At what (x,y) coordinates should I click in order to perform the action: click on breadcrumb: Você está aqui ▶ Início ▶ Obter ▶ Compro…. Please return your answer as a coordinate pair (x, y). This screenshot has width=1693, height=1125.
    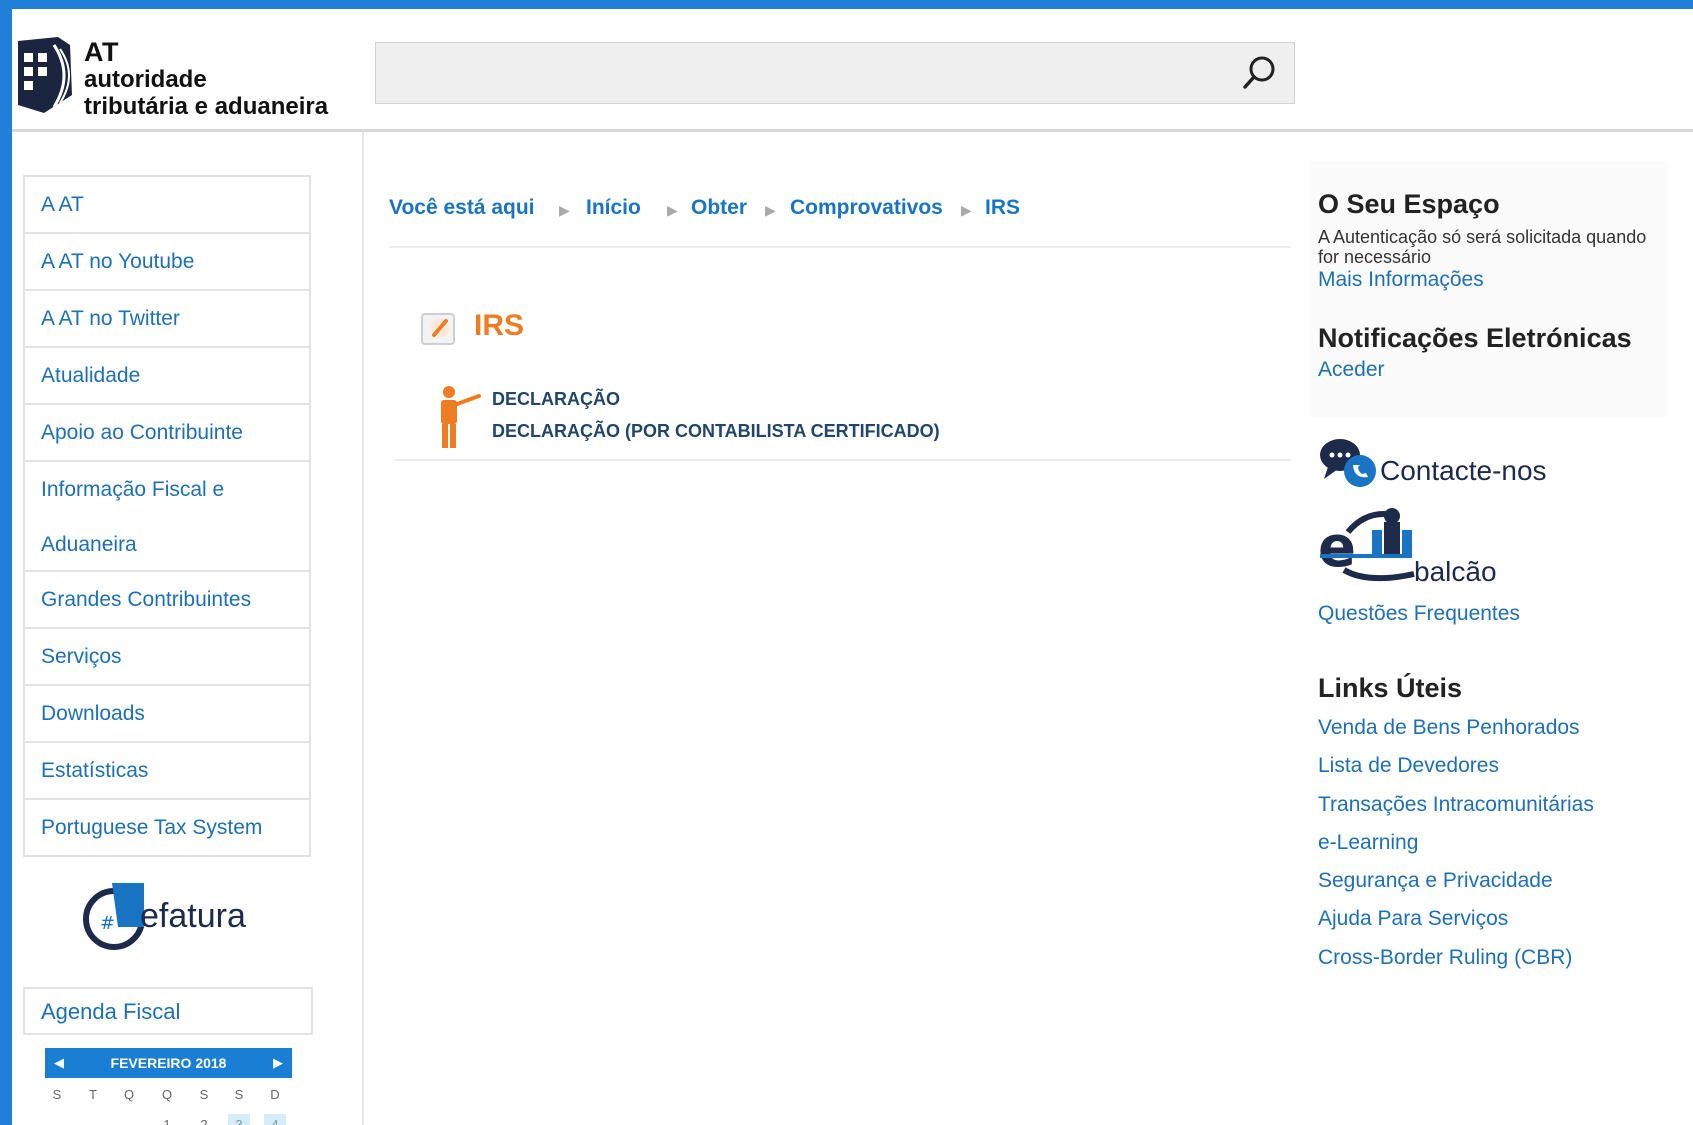
    Looking at the image, I should click on (840, 222).